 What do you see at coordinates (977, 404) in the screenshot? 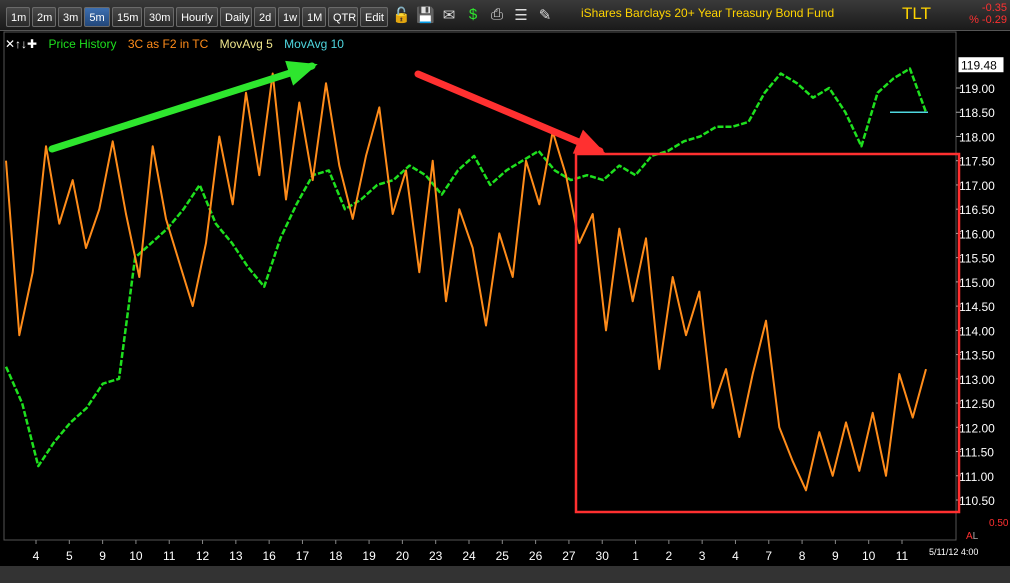
I see `y-tick-label: 112.50` at bounding box center [977, 404].